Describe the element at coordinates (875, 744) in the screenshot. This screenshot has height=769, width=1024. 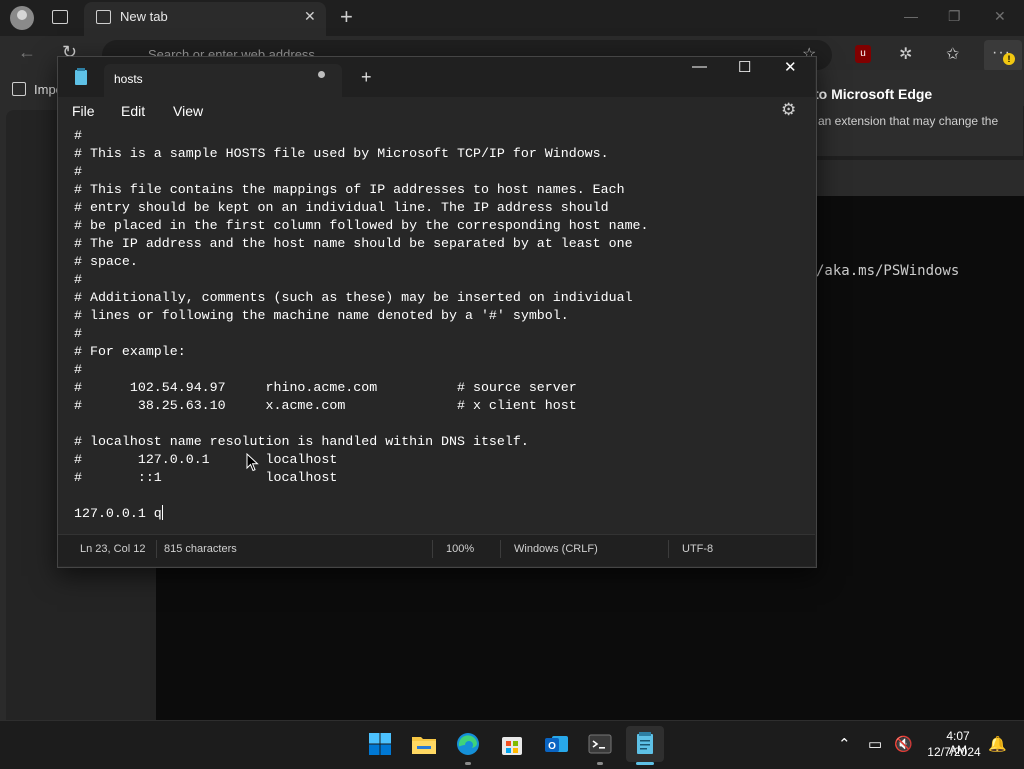
I see `network-icon: ▭` at that location.